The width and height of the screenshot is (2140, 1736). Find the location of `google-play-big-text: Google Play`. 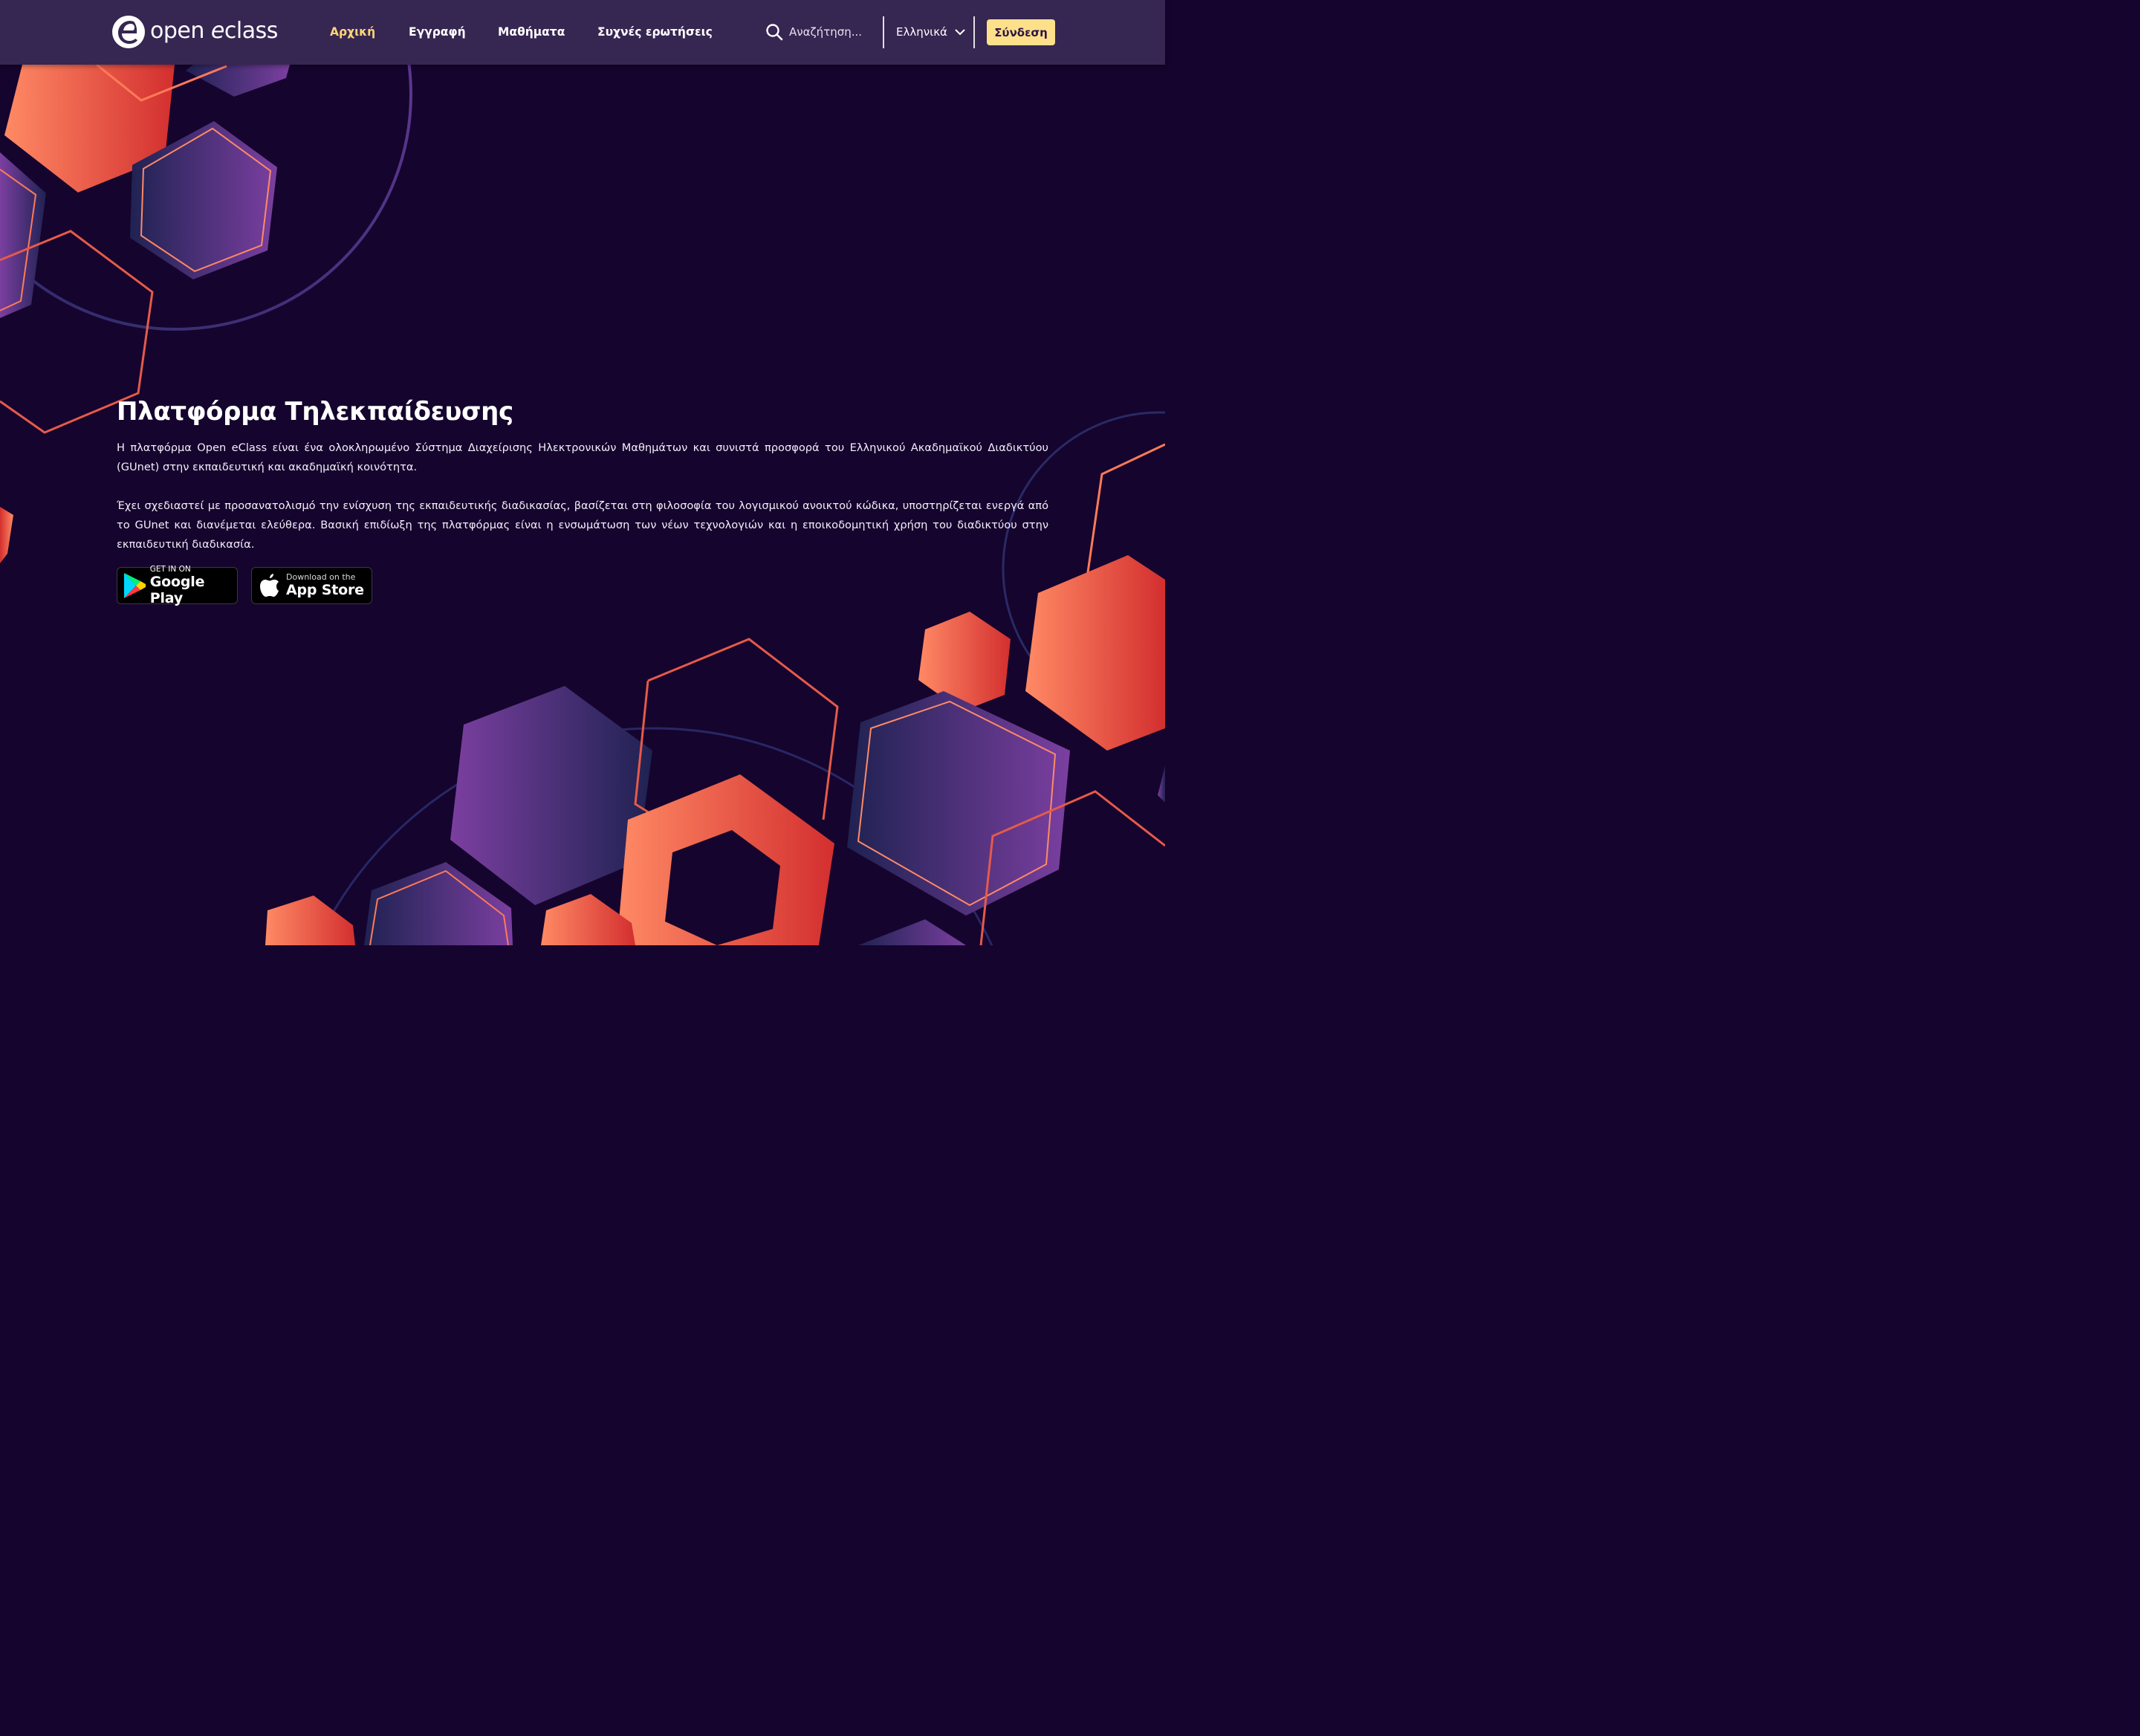

google-play-big-text: Google Play is located at coordinates (177, 590).